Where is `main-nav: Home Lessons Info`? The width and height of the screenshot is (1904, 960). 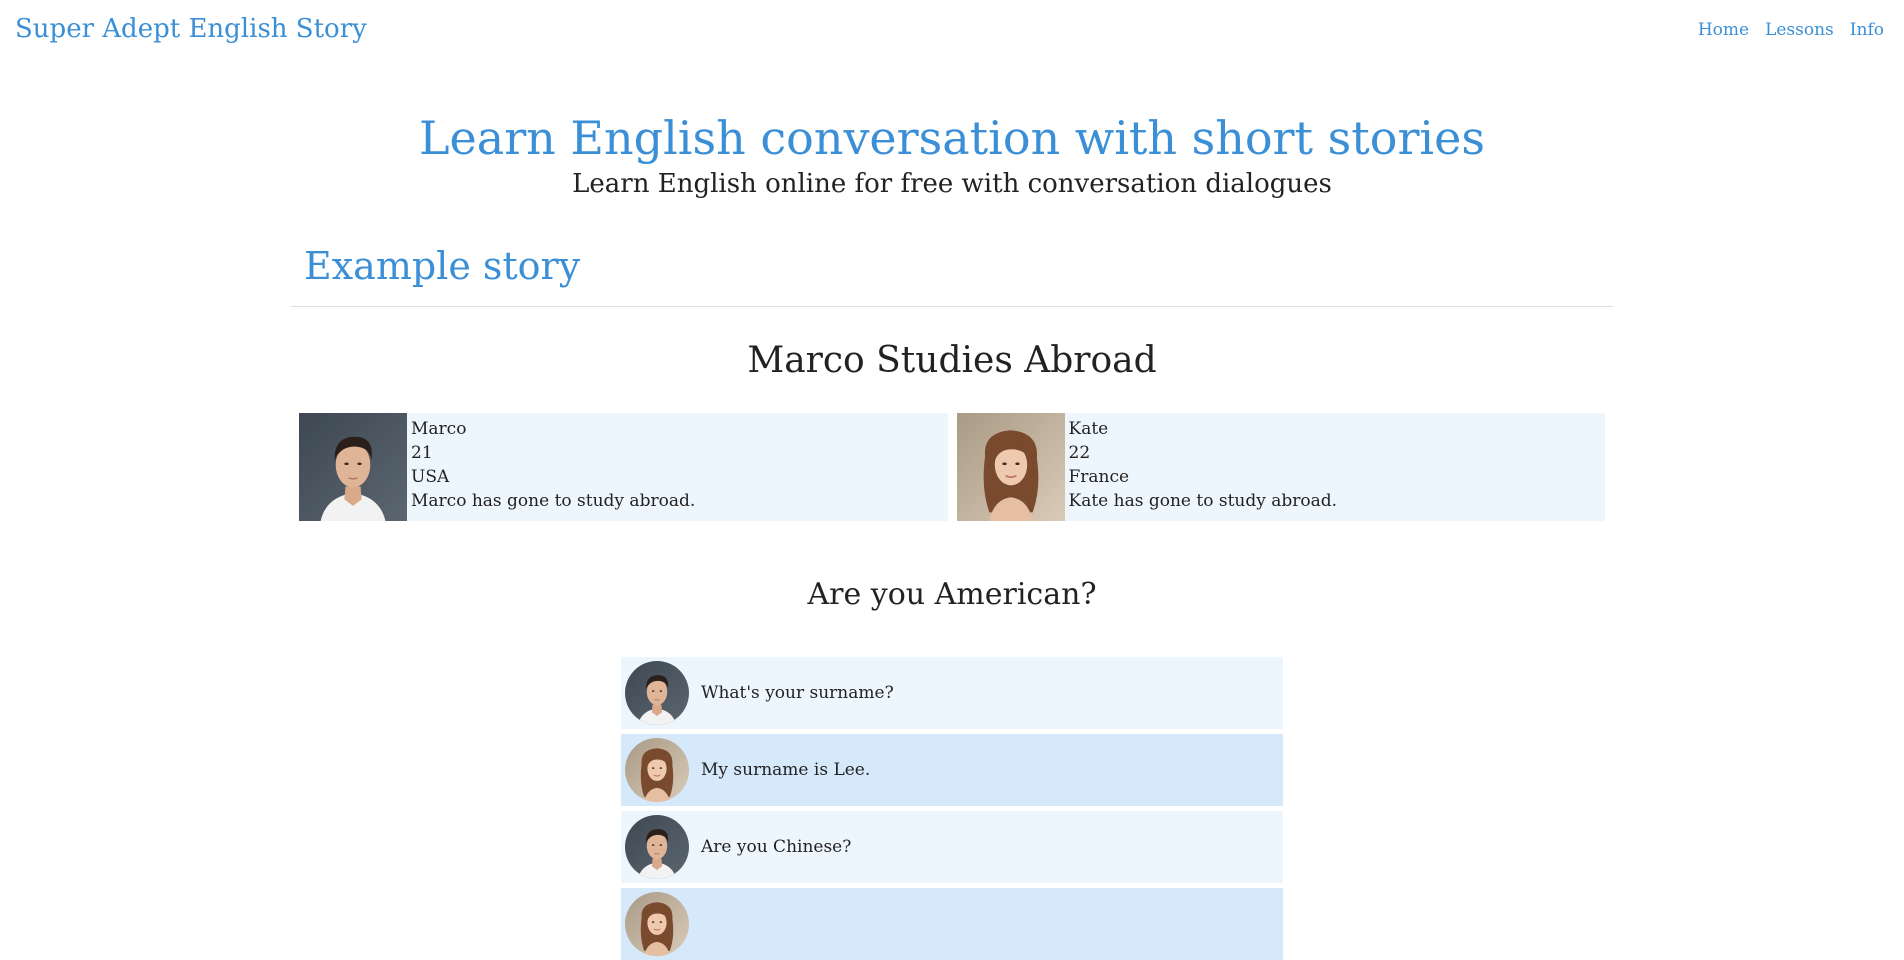 main-nav: Home Lessons Info is located at coordinates (1791, 30).